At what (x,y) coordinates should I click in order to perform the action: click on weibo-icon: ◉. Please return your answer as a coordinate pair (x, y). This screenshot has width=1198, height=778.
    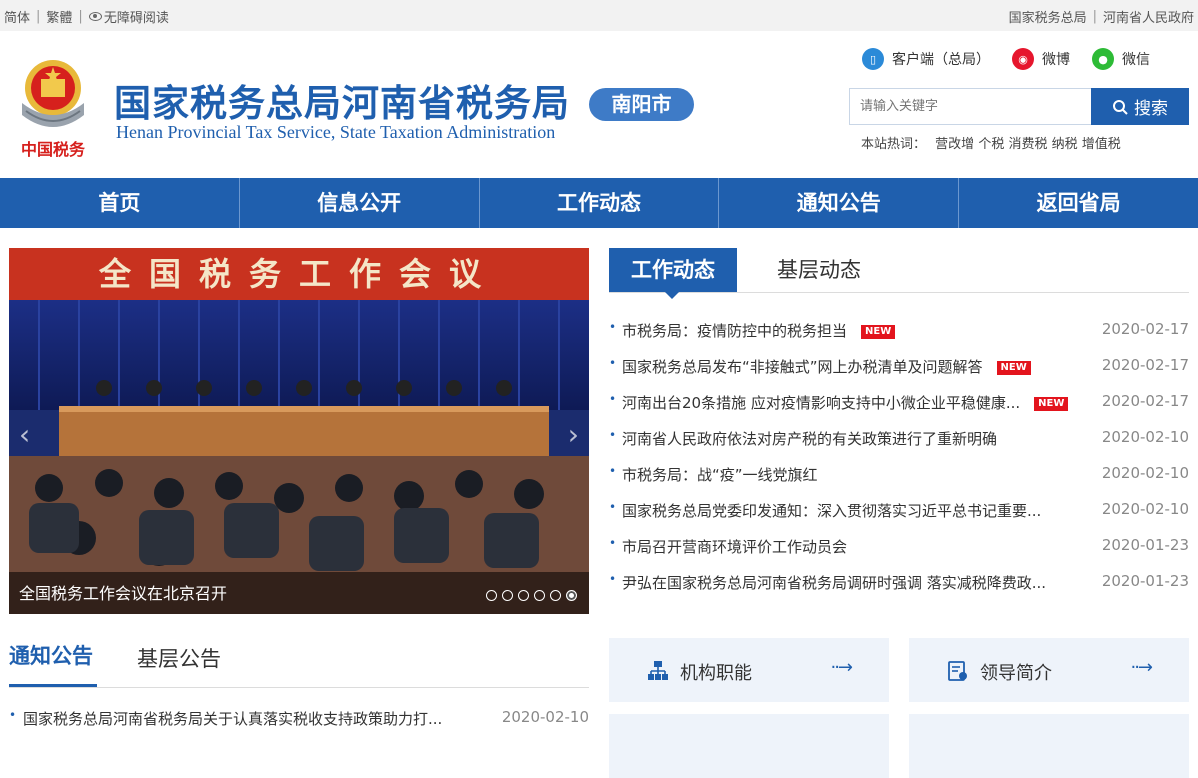
    Looking at the image, I should click on (1023, 59).